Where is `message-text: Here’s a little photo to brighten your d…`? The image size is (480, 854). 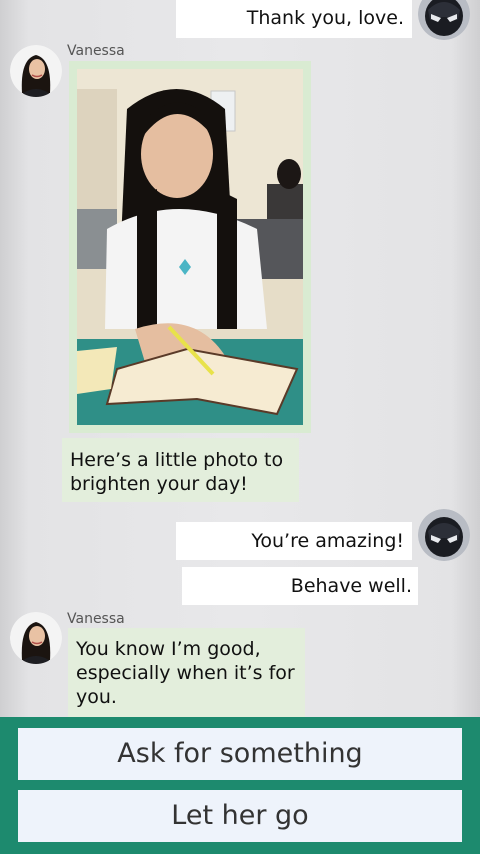 message-text: Here’s a little photo to brighten your d… is located at coordinates (177, 472).